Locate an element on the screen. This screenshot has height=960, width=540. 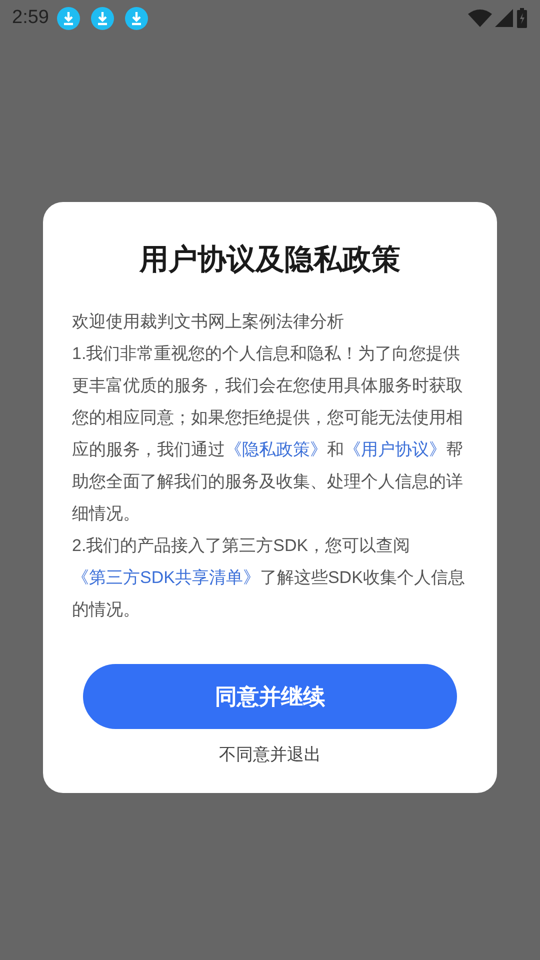
agree-button: 同意并继续 is located at coordinates (270, 696).